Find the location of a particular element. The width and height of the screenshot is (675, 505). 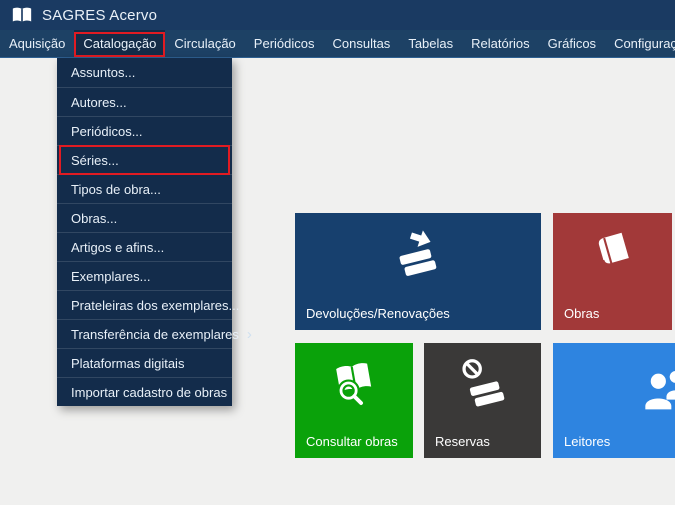

tile-devolucoes-renovacoes: Devoluções/Renovações is located at coordinates (418, 271).